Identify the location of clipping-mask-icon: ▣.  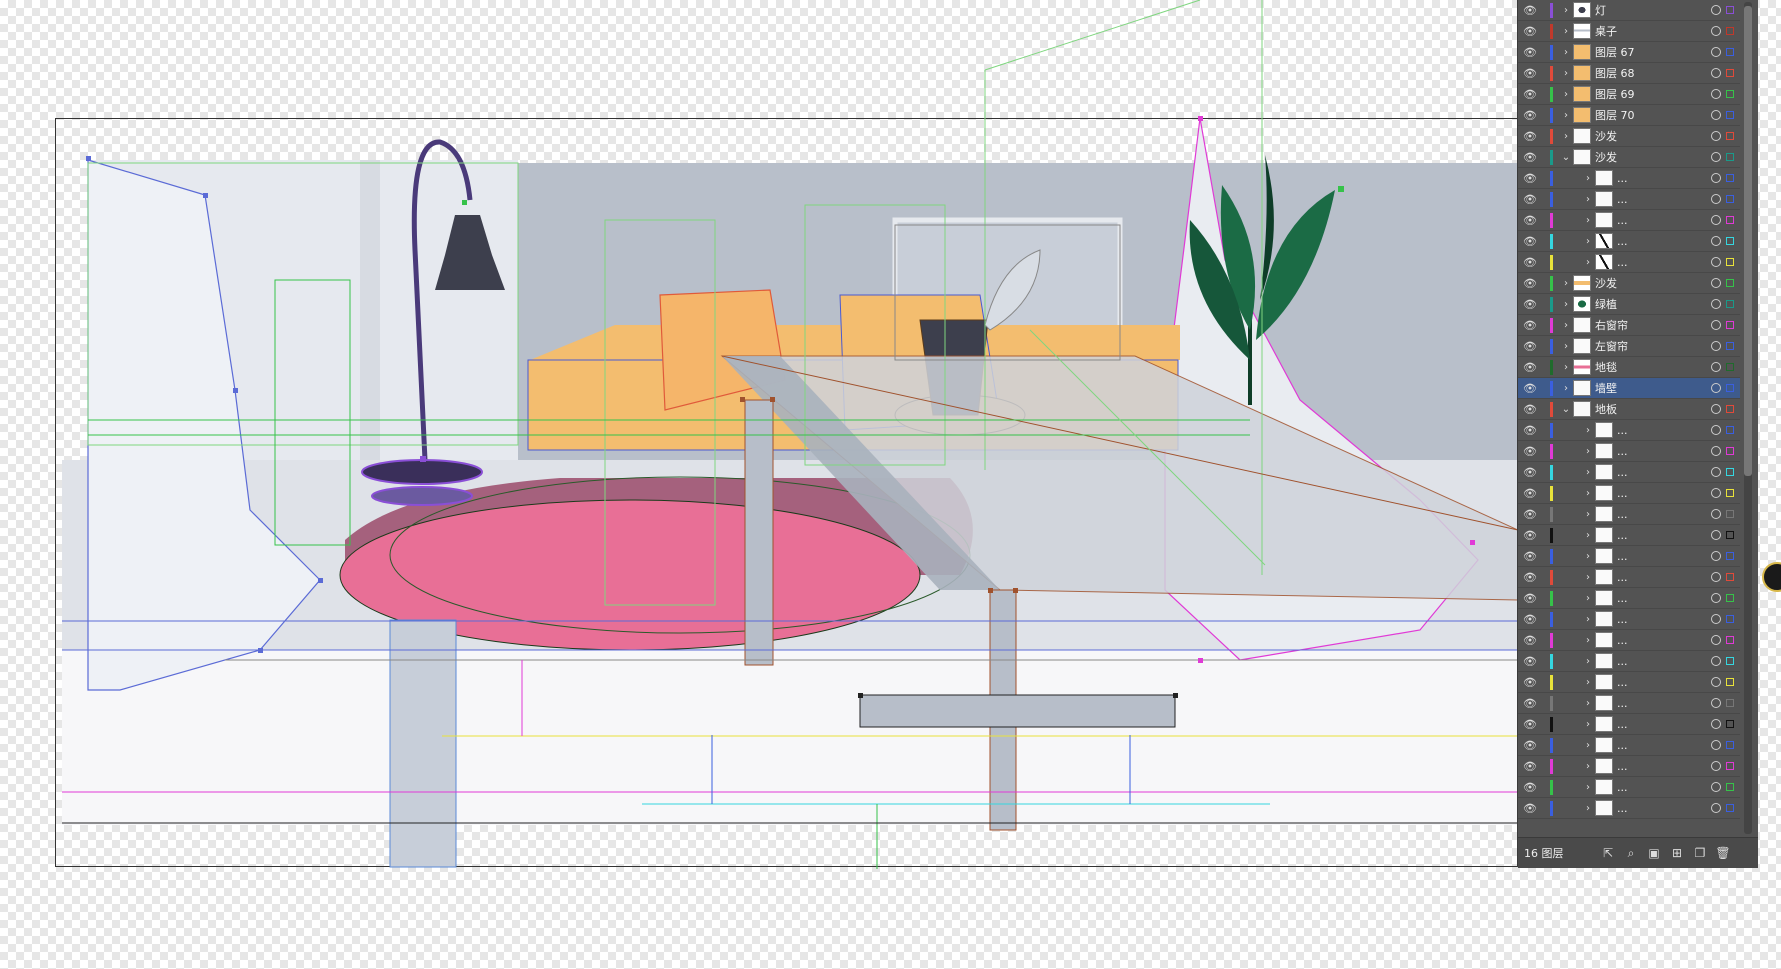
(1654, 853).